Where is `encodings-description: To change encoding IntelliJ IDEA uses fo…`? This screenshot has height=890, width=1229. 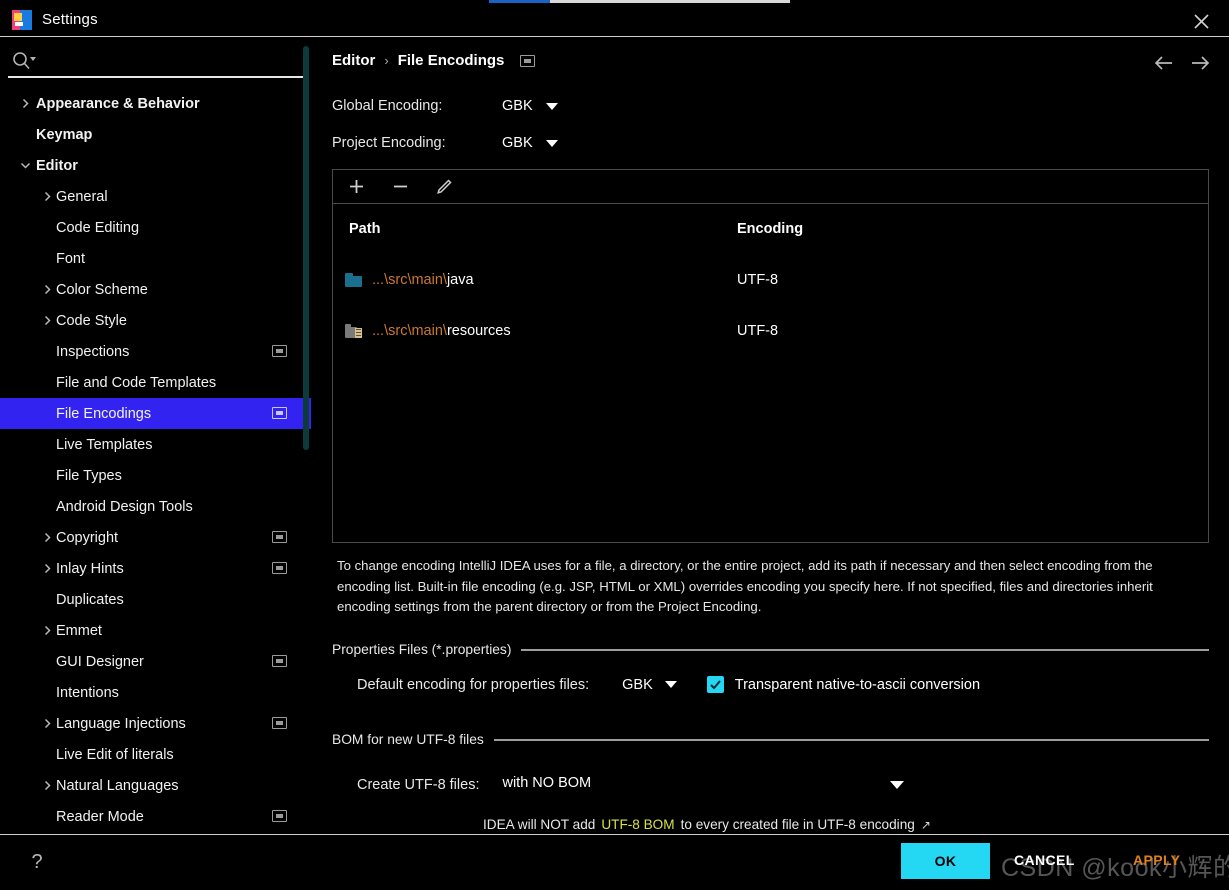
encodings-description: To change encoding IntelliJ IDEA uses fo… is located at coordinates (745, 586).